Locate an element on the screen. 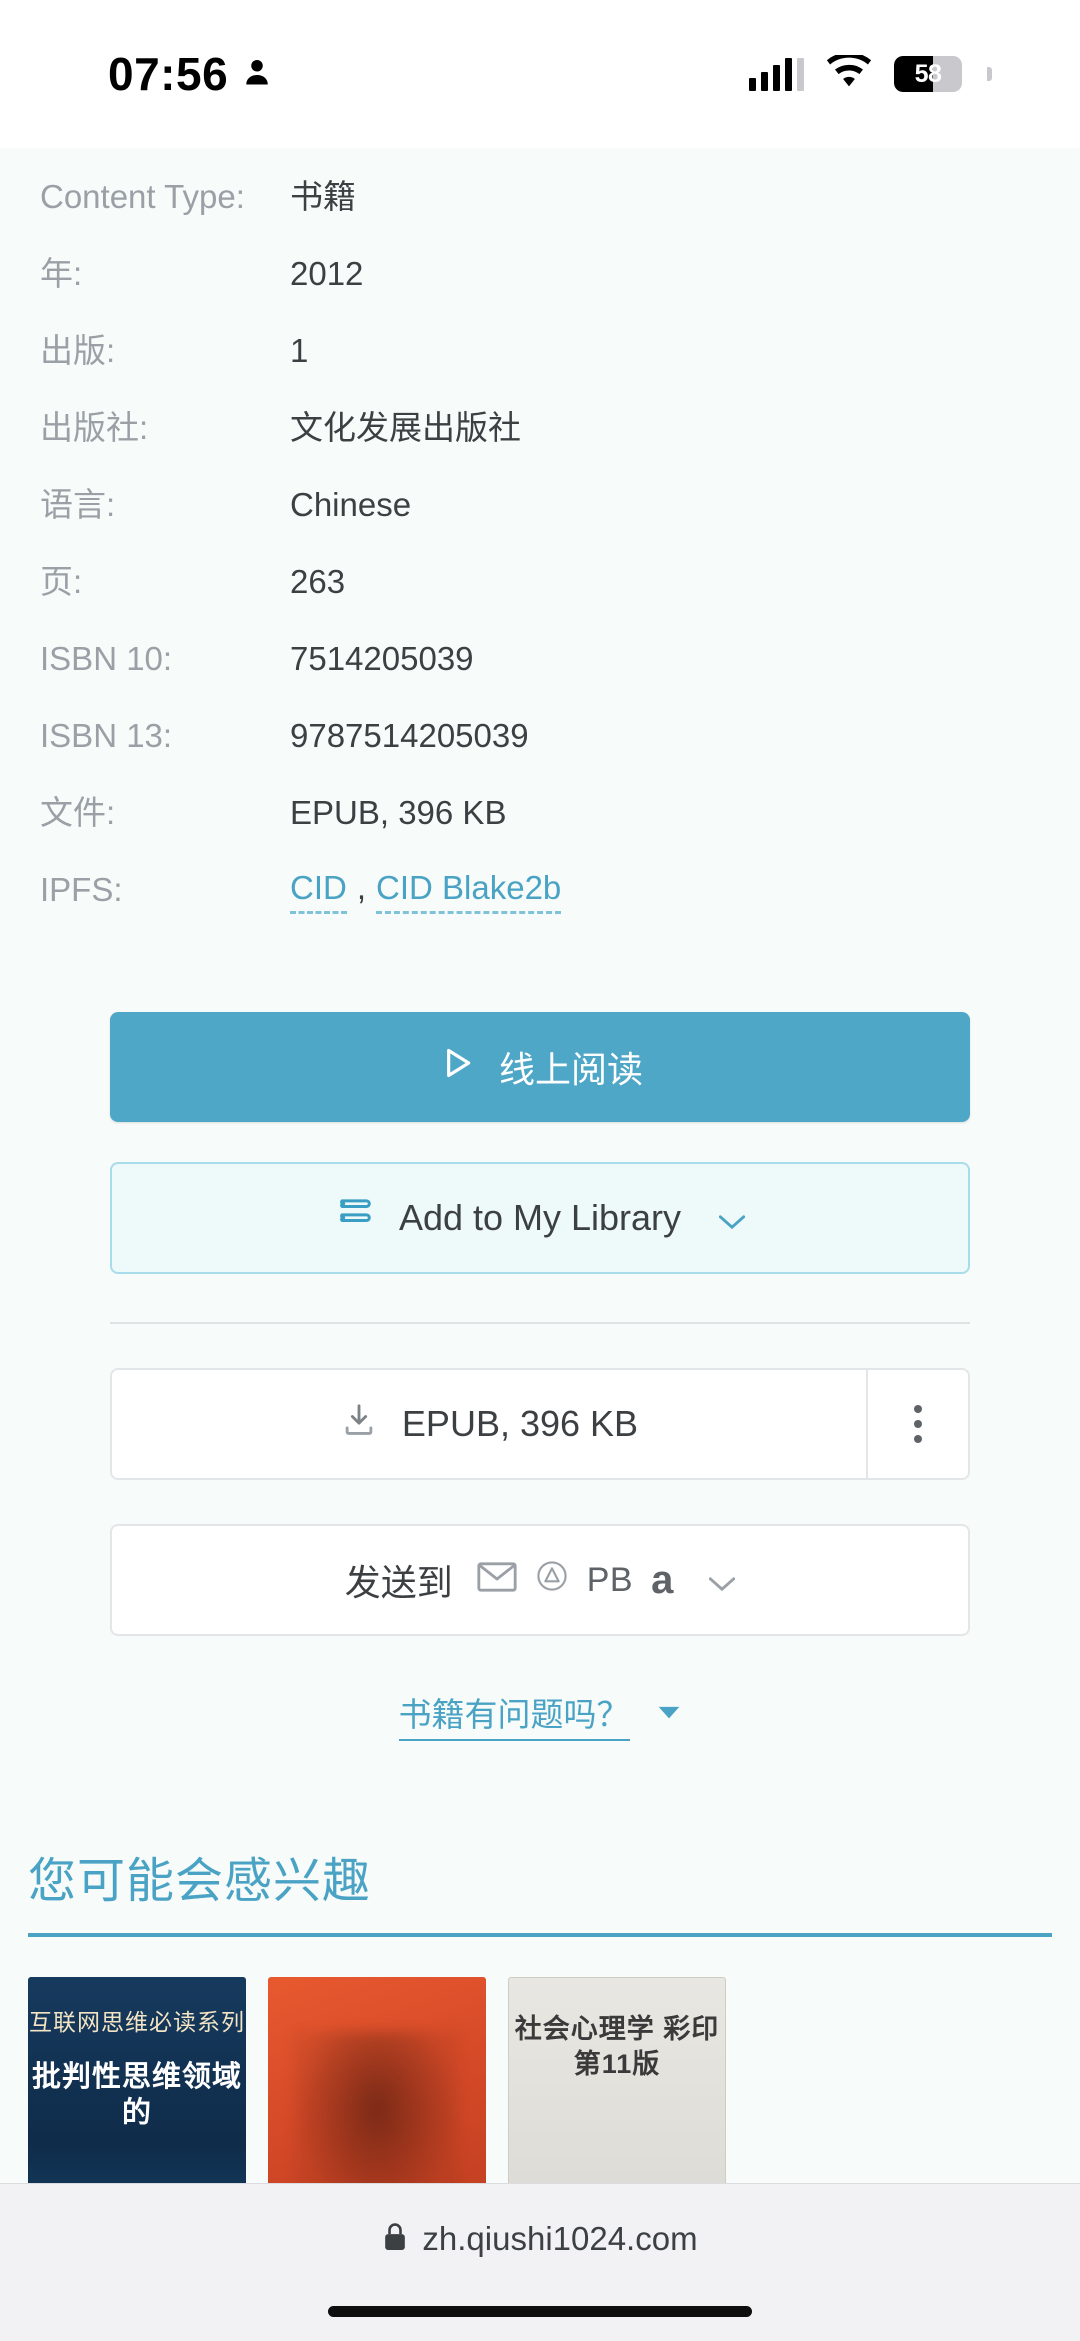  metadata-value: 文化发展出版社 is located at coordinates (405, 427).